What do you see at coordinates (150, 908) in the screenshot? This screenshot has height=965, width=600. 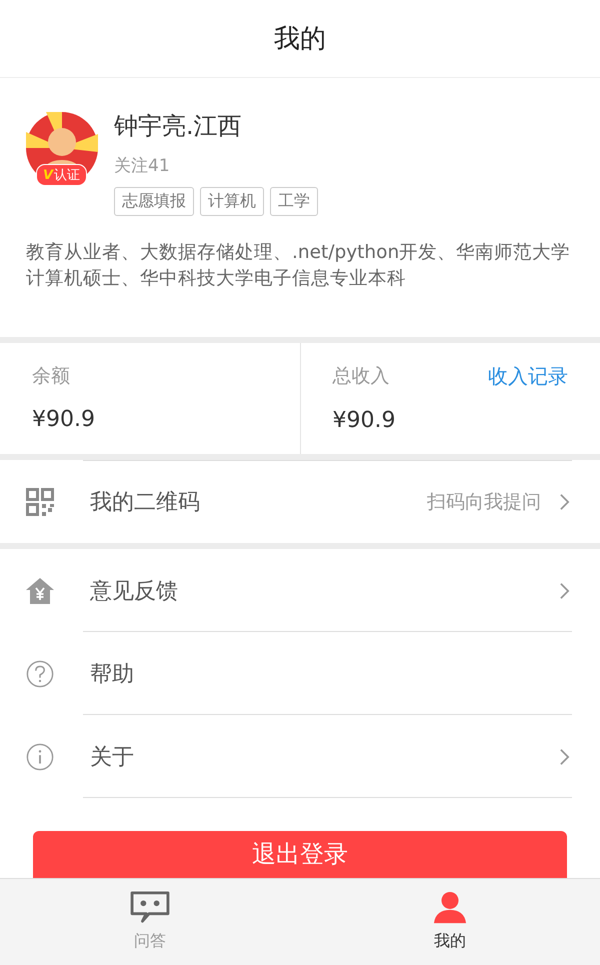 I see `chat-icon` at bounding box center [150, 908].